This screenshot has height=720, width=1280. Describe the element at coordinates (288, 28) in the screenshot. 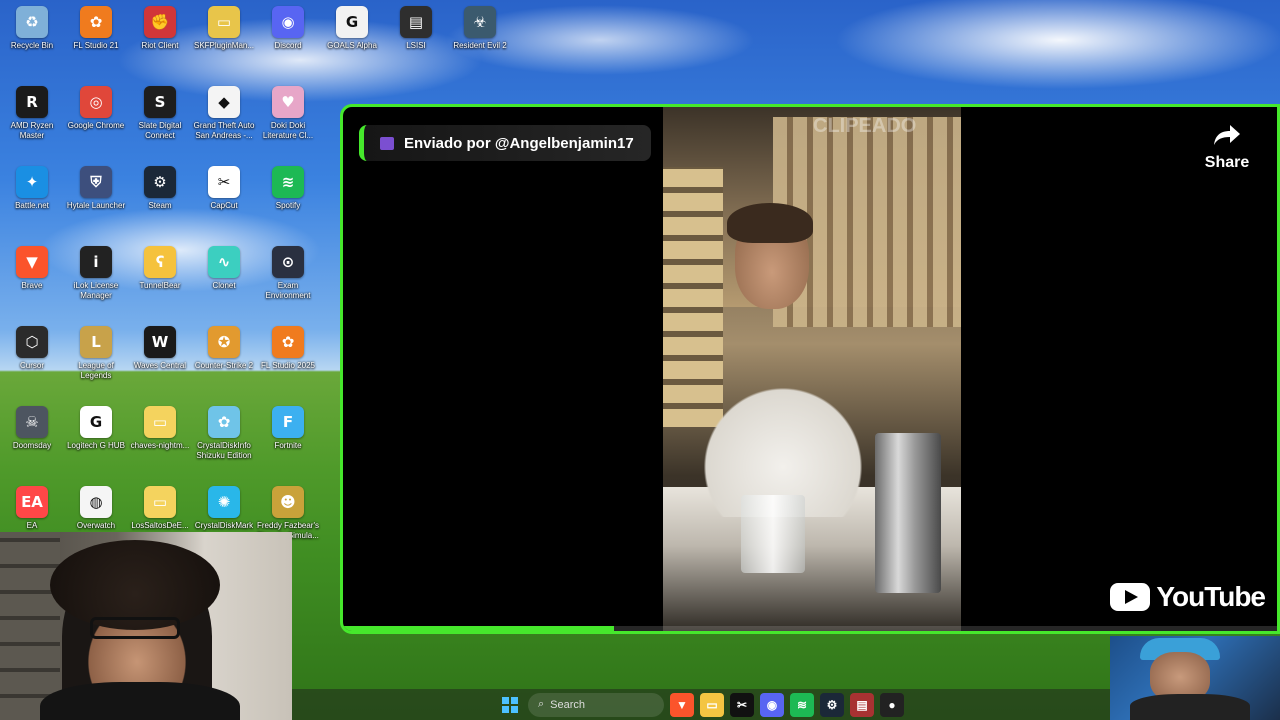

I see `desktop-icon: ◉ Discord` at that location.